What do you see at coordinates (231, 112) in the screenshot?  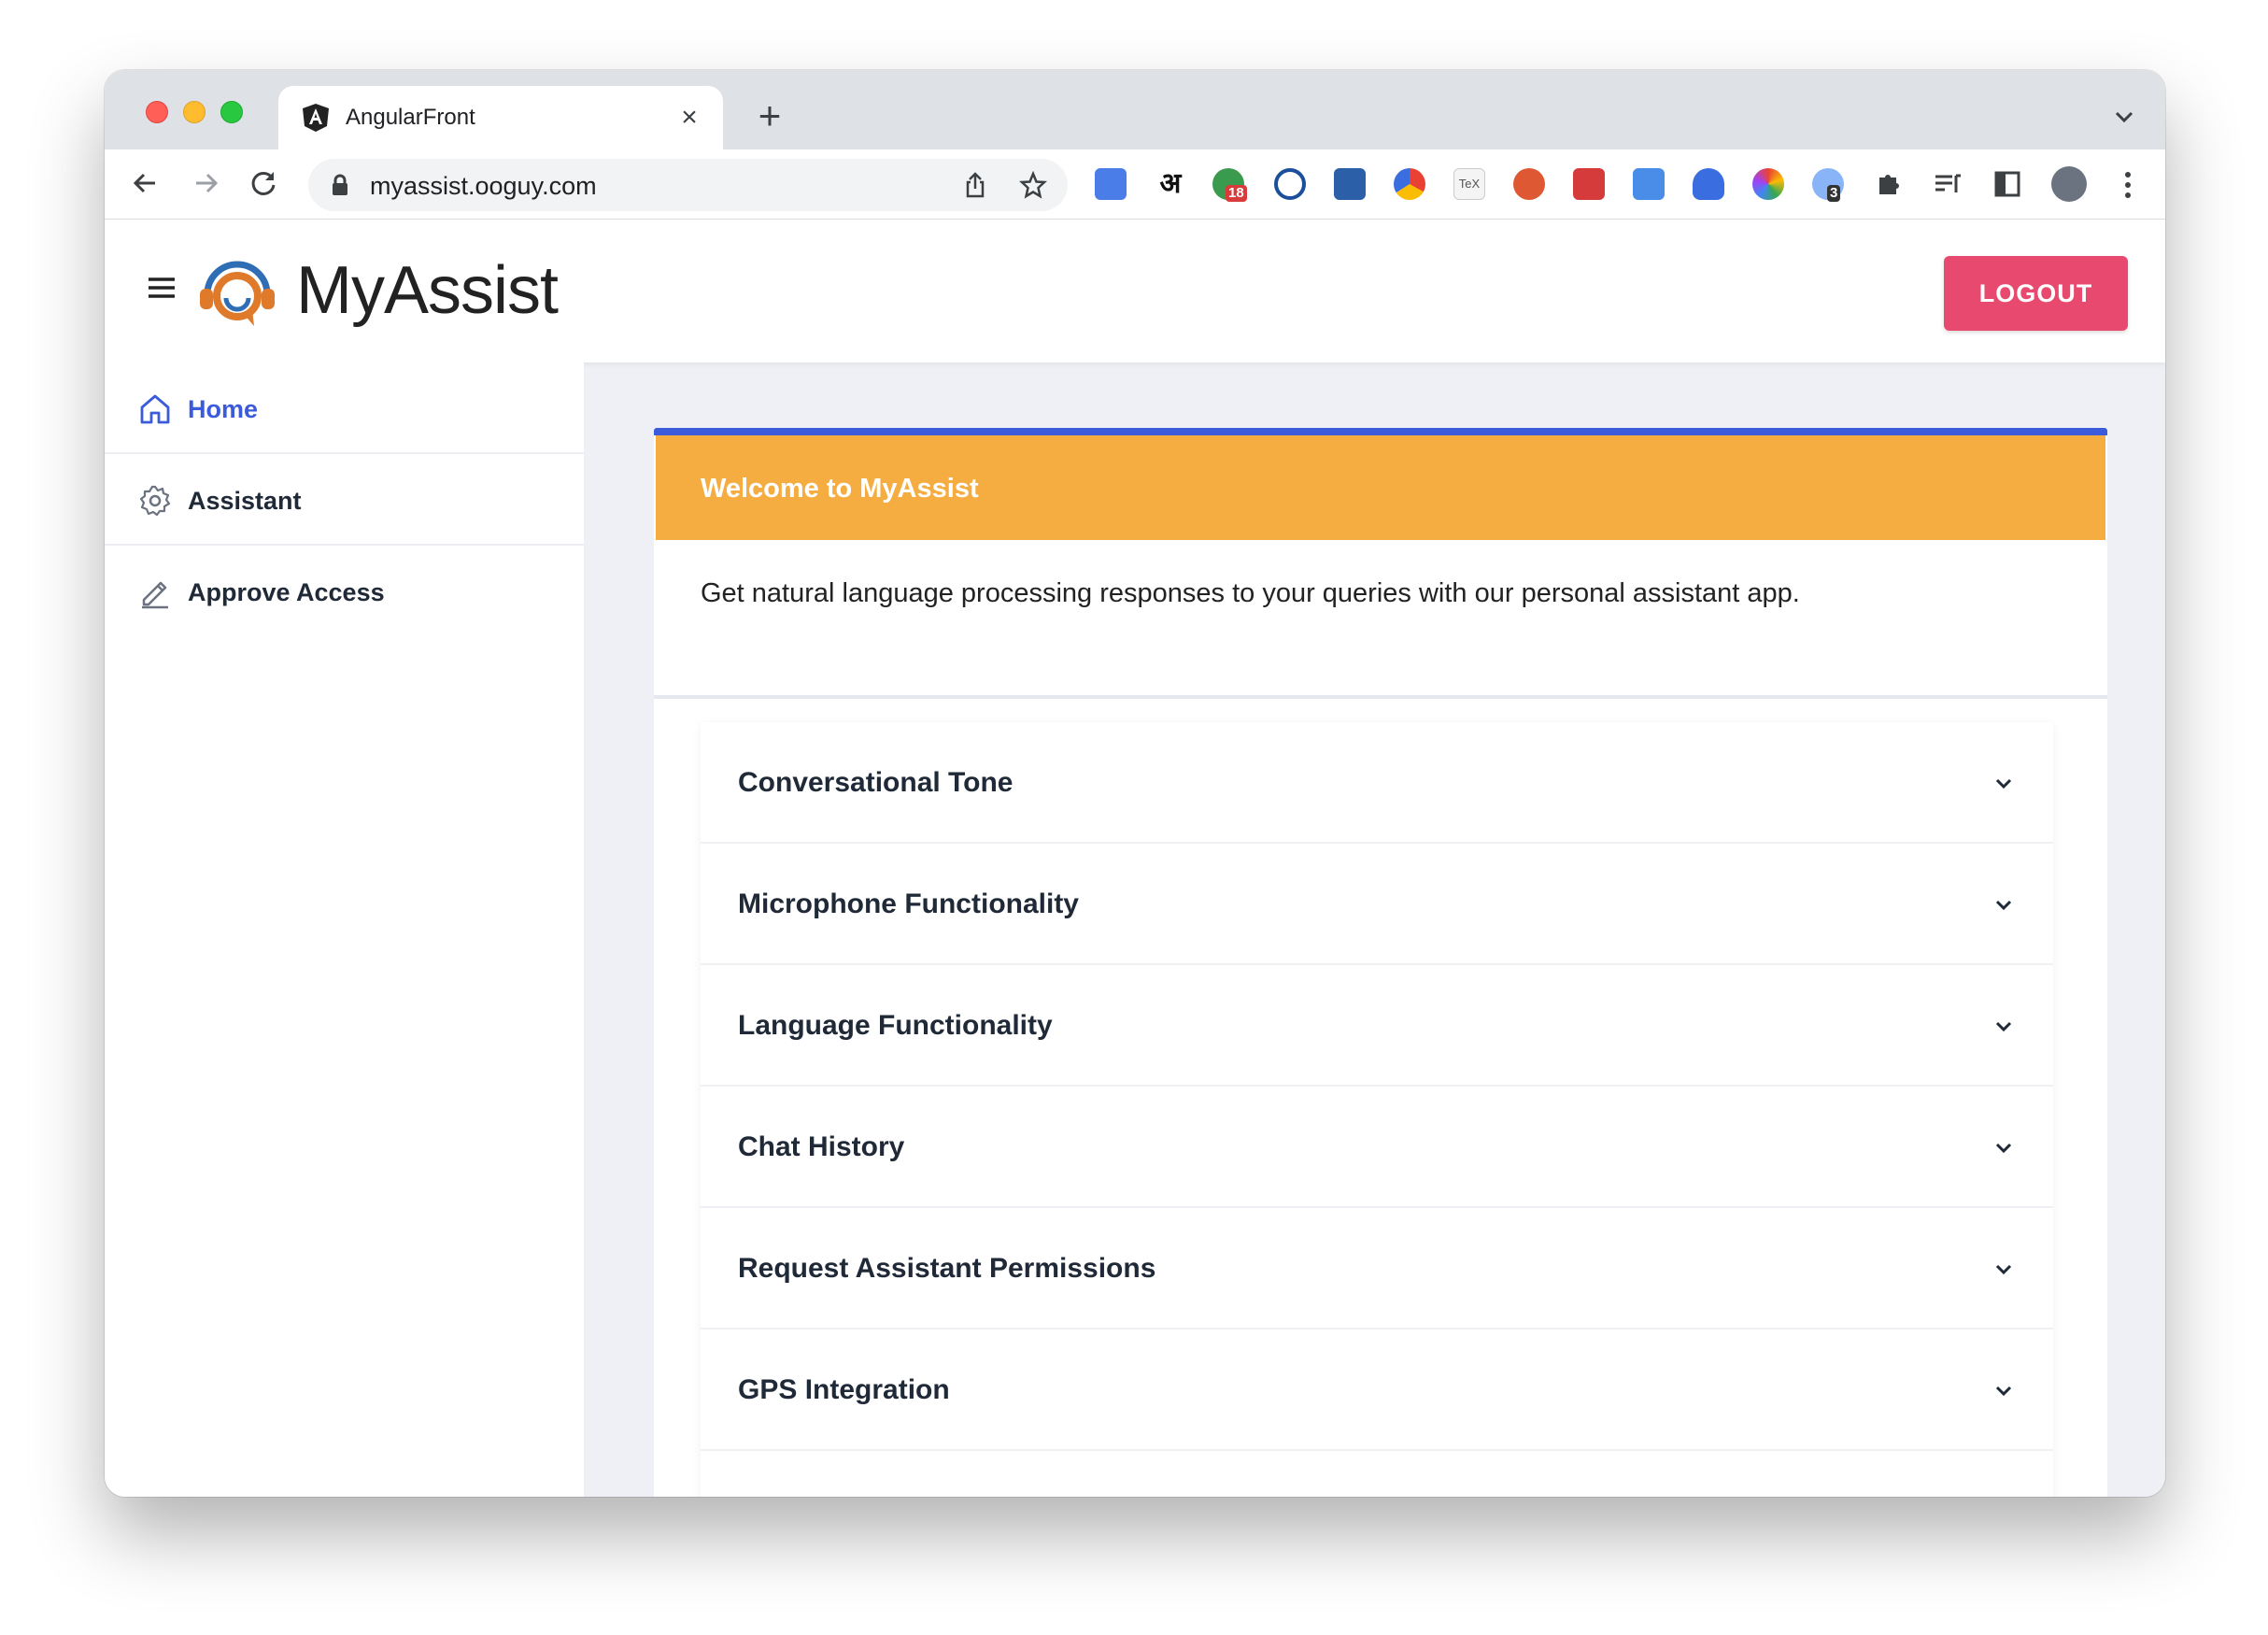 I see `maximize-window-button` at bounding box center [231, 112].